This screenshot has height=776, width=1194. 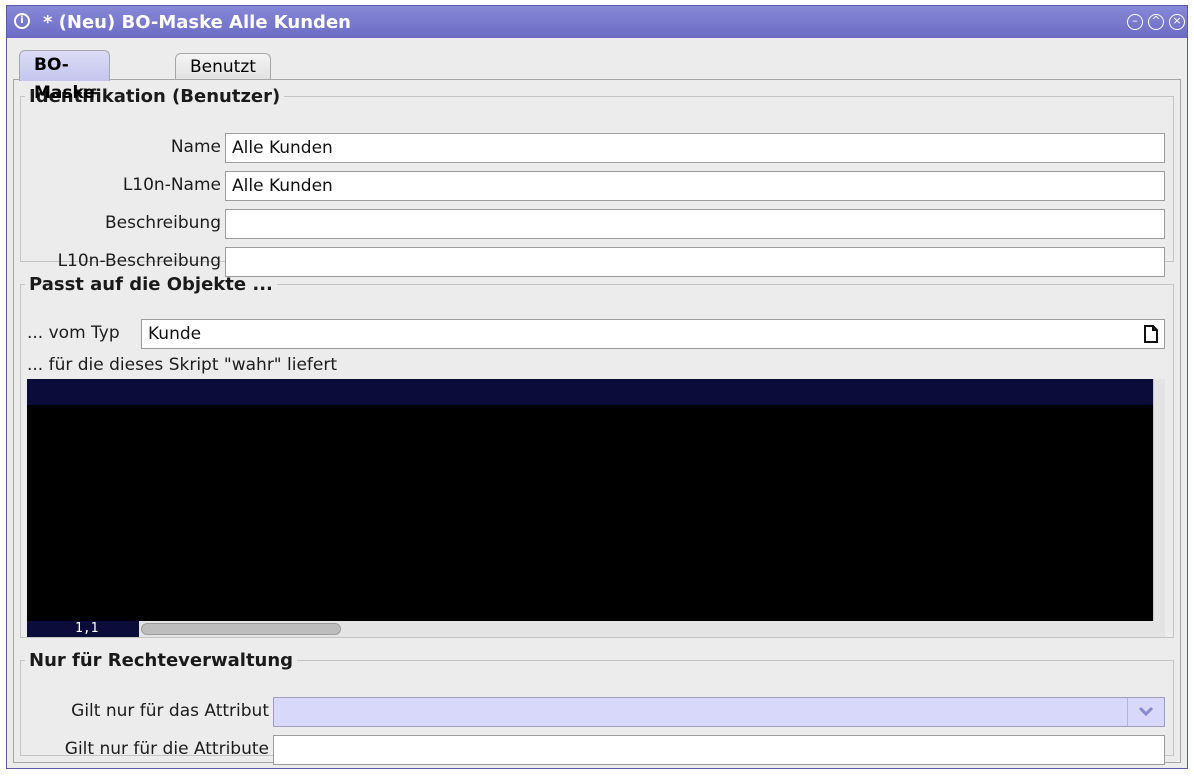 What do you see at coordinates (596, 629) in the screenshot?
I see `editor-status-bar: 1,1` at bounding box center [596, 629].